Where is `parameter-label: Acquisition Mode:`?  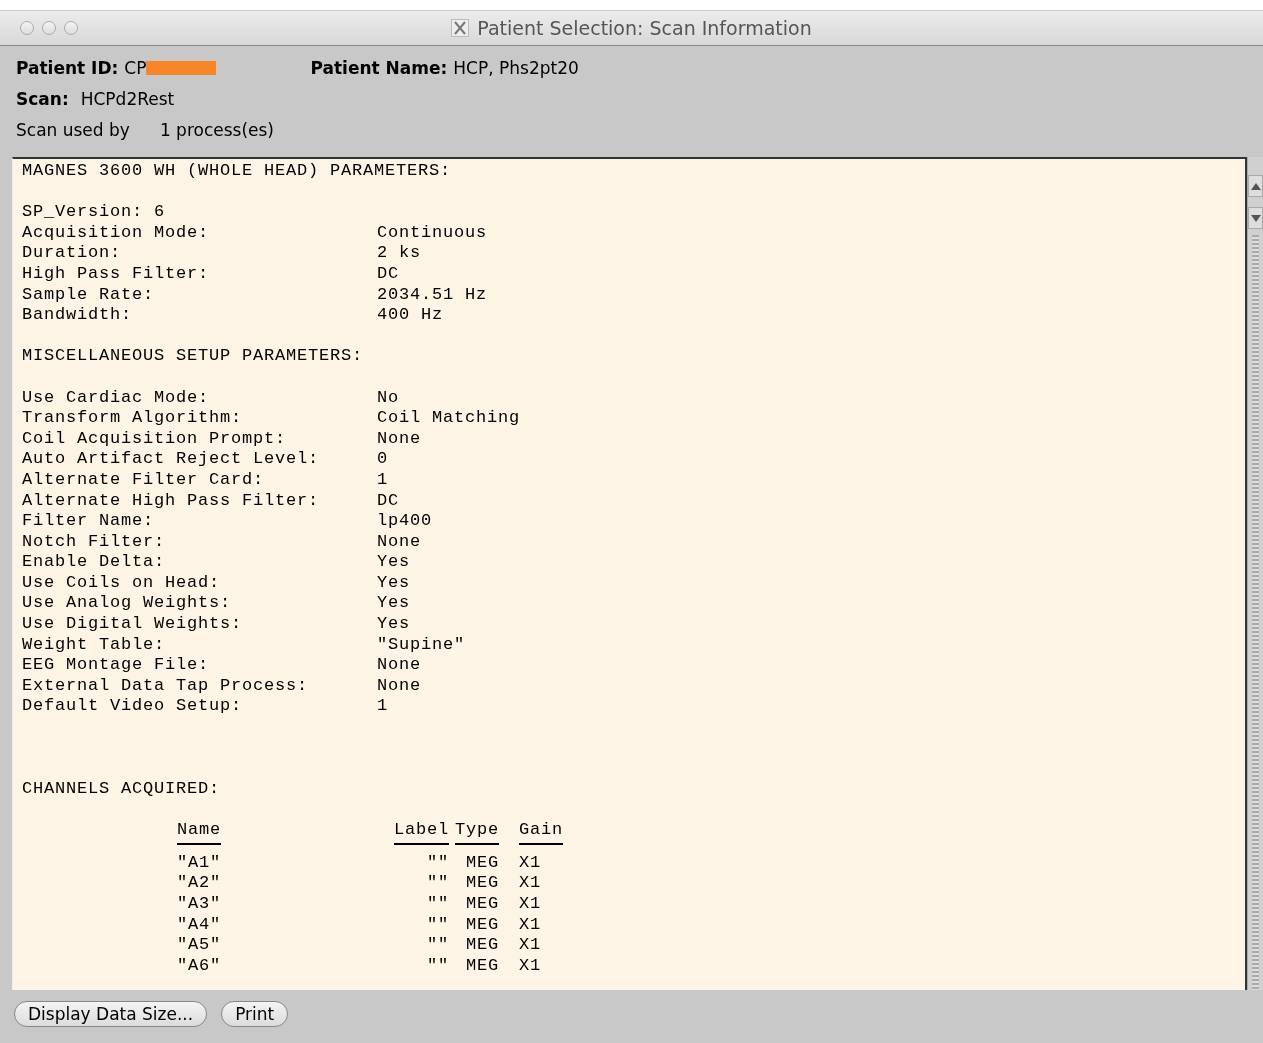
parameter-label: Acquisition Mode: is located at coordinates (116, 232).